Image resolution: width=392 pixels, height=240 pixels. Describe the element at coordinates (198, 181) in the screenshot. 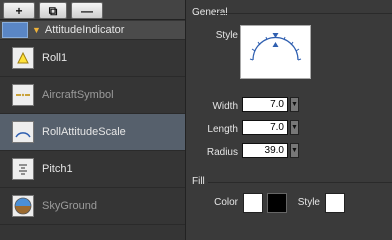

I see `fill-section-title: Fill` at that location.